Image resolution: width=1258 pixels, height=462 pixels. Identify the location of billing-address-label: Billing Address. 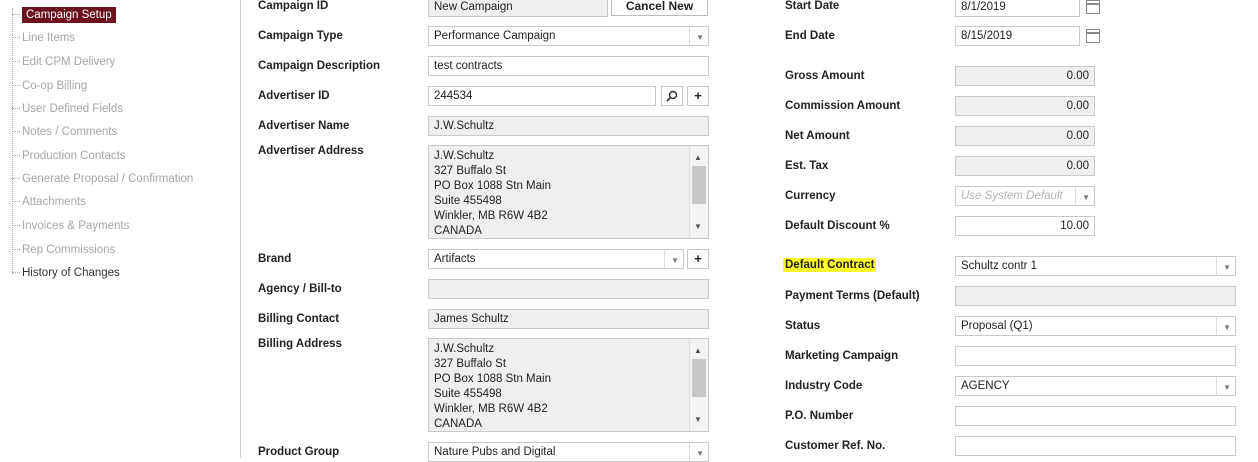
(300, 344).